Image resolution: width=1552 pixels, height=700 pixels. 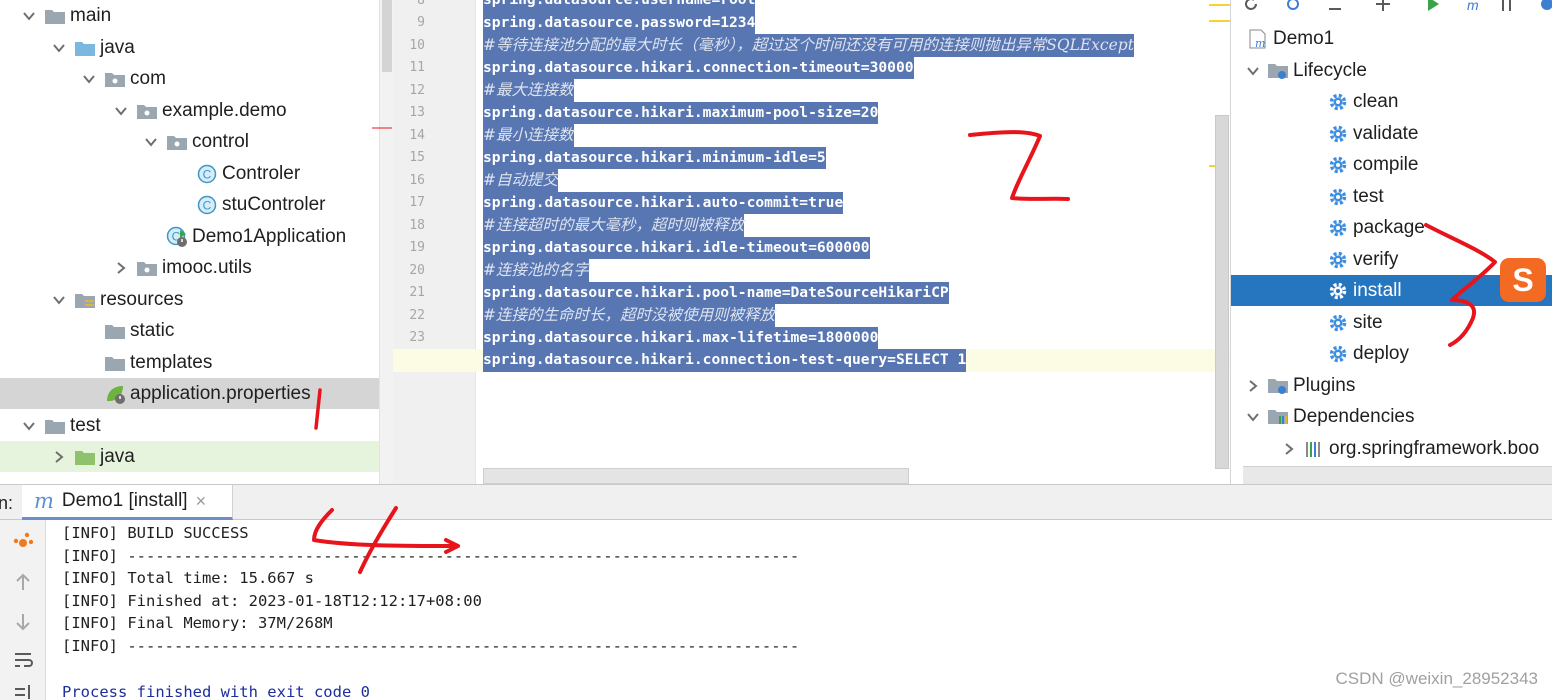 What do you see at coordinates (23, 542) in the screenshot?
I see `build-status-icon` at bounding box center [23, 542].